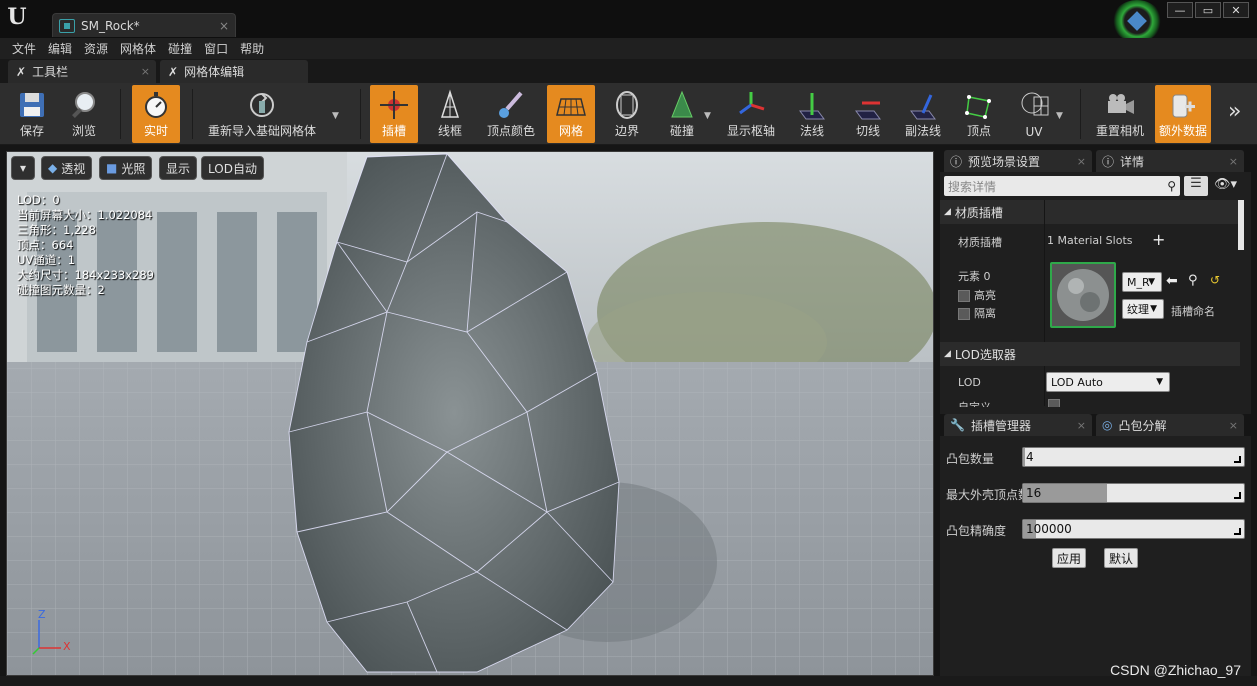 This screenshot has width=1257, height=686. Describe the element at coordinates (979, 114) in the screenshot. I see `vertices-button: 顶点` at that location.